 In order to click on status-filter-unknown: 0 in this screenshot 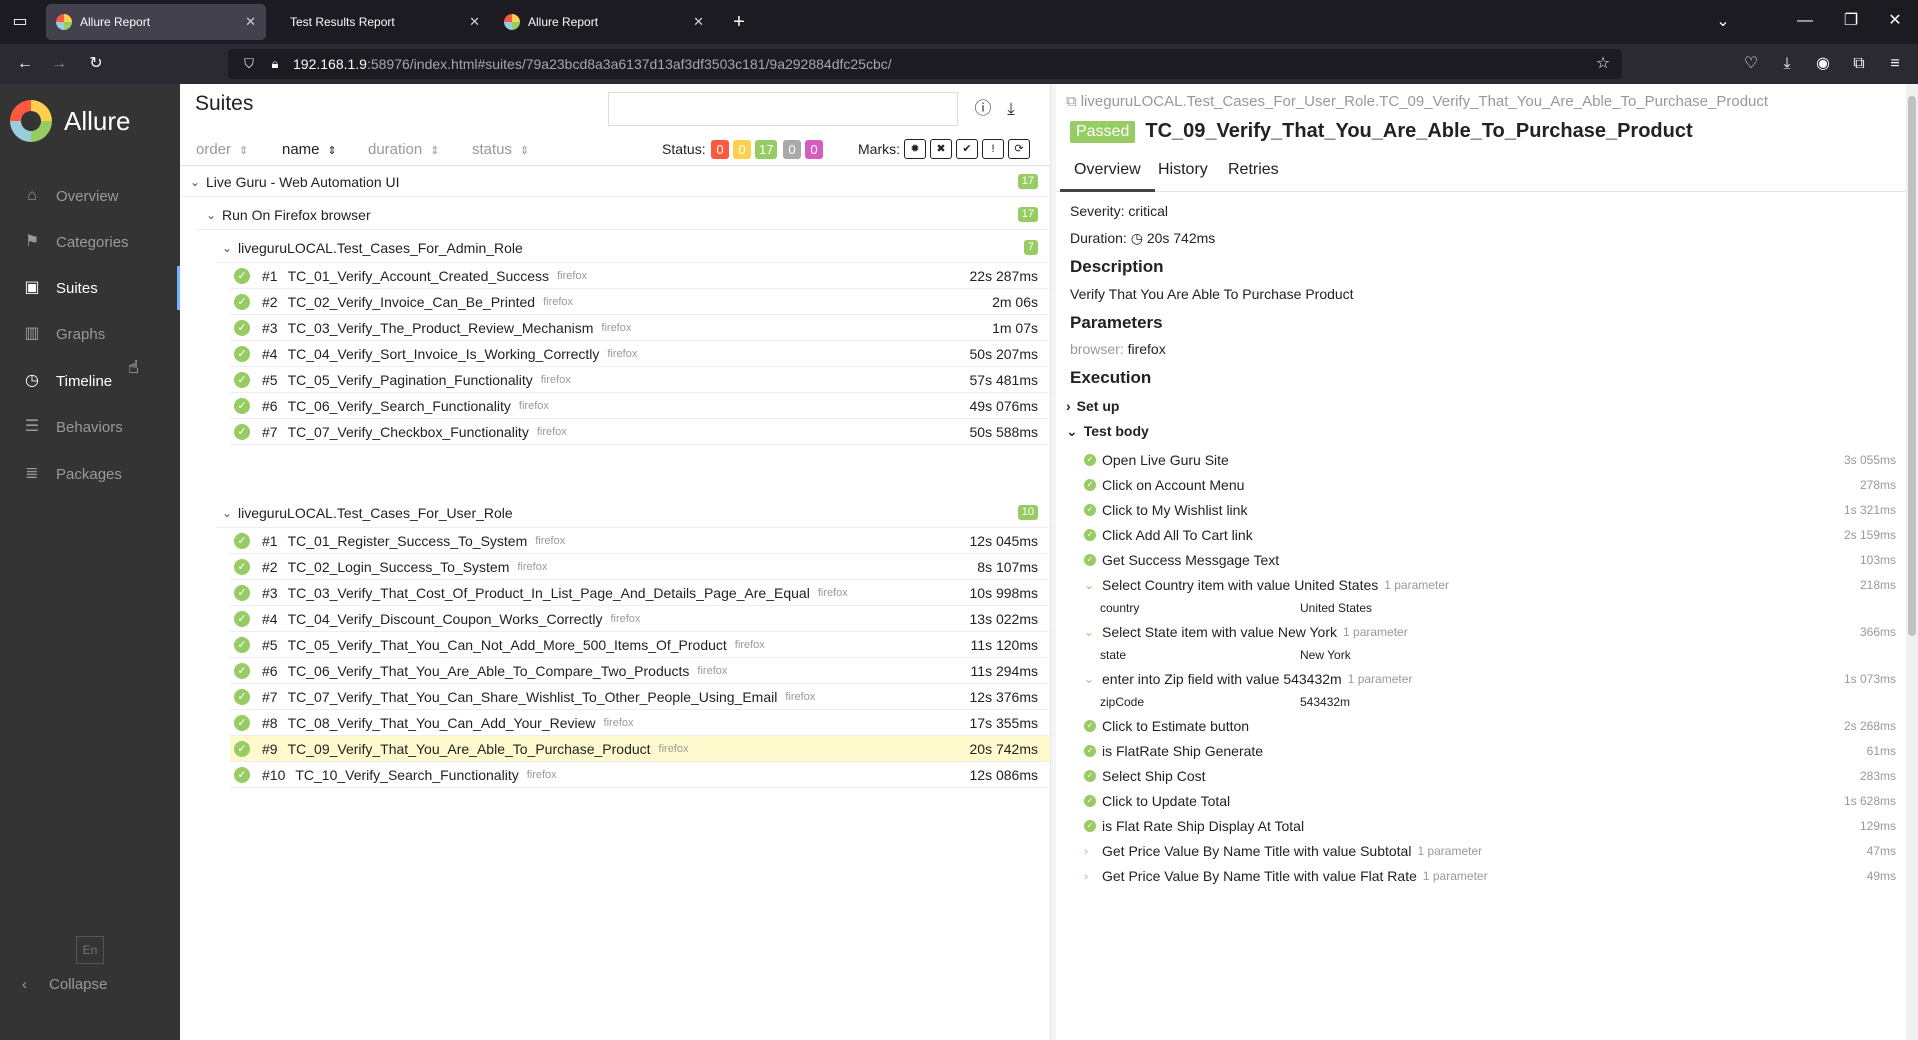, I will do `click(814, 149)`.